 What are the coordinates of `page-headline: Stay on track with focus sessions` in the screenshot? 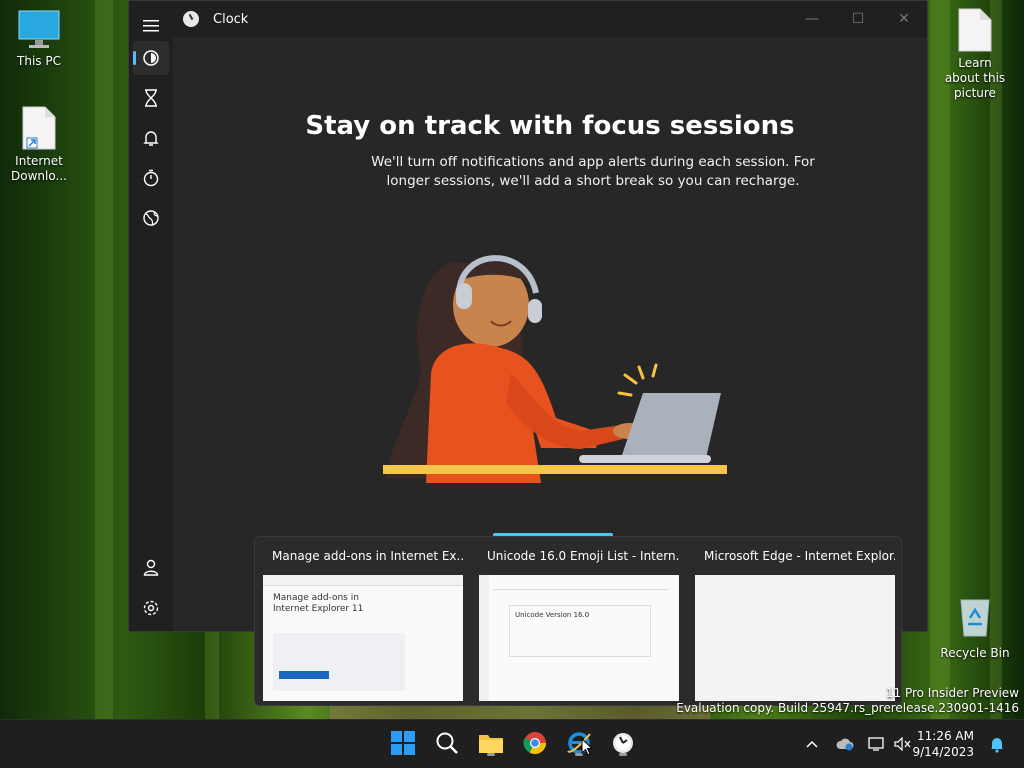 It's located at (550, 126).